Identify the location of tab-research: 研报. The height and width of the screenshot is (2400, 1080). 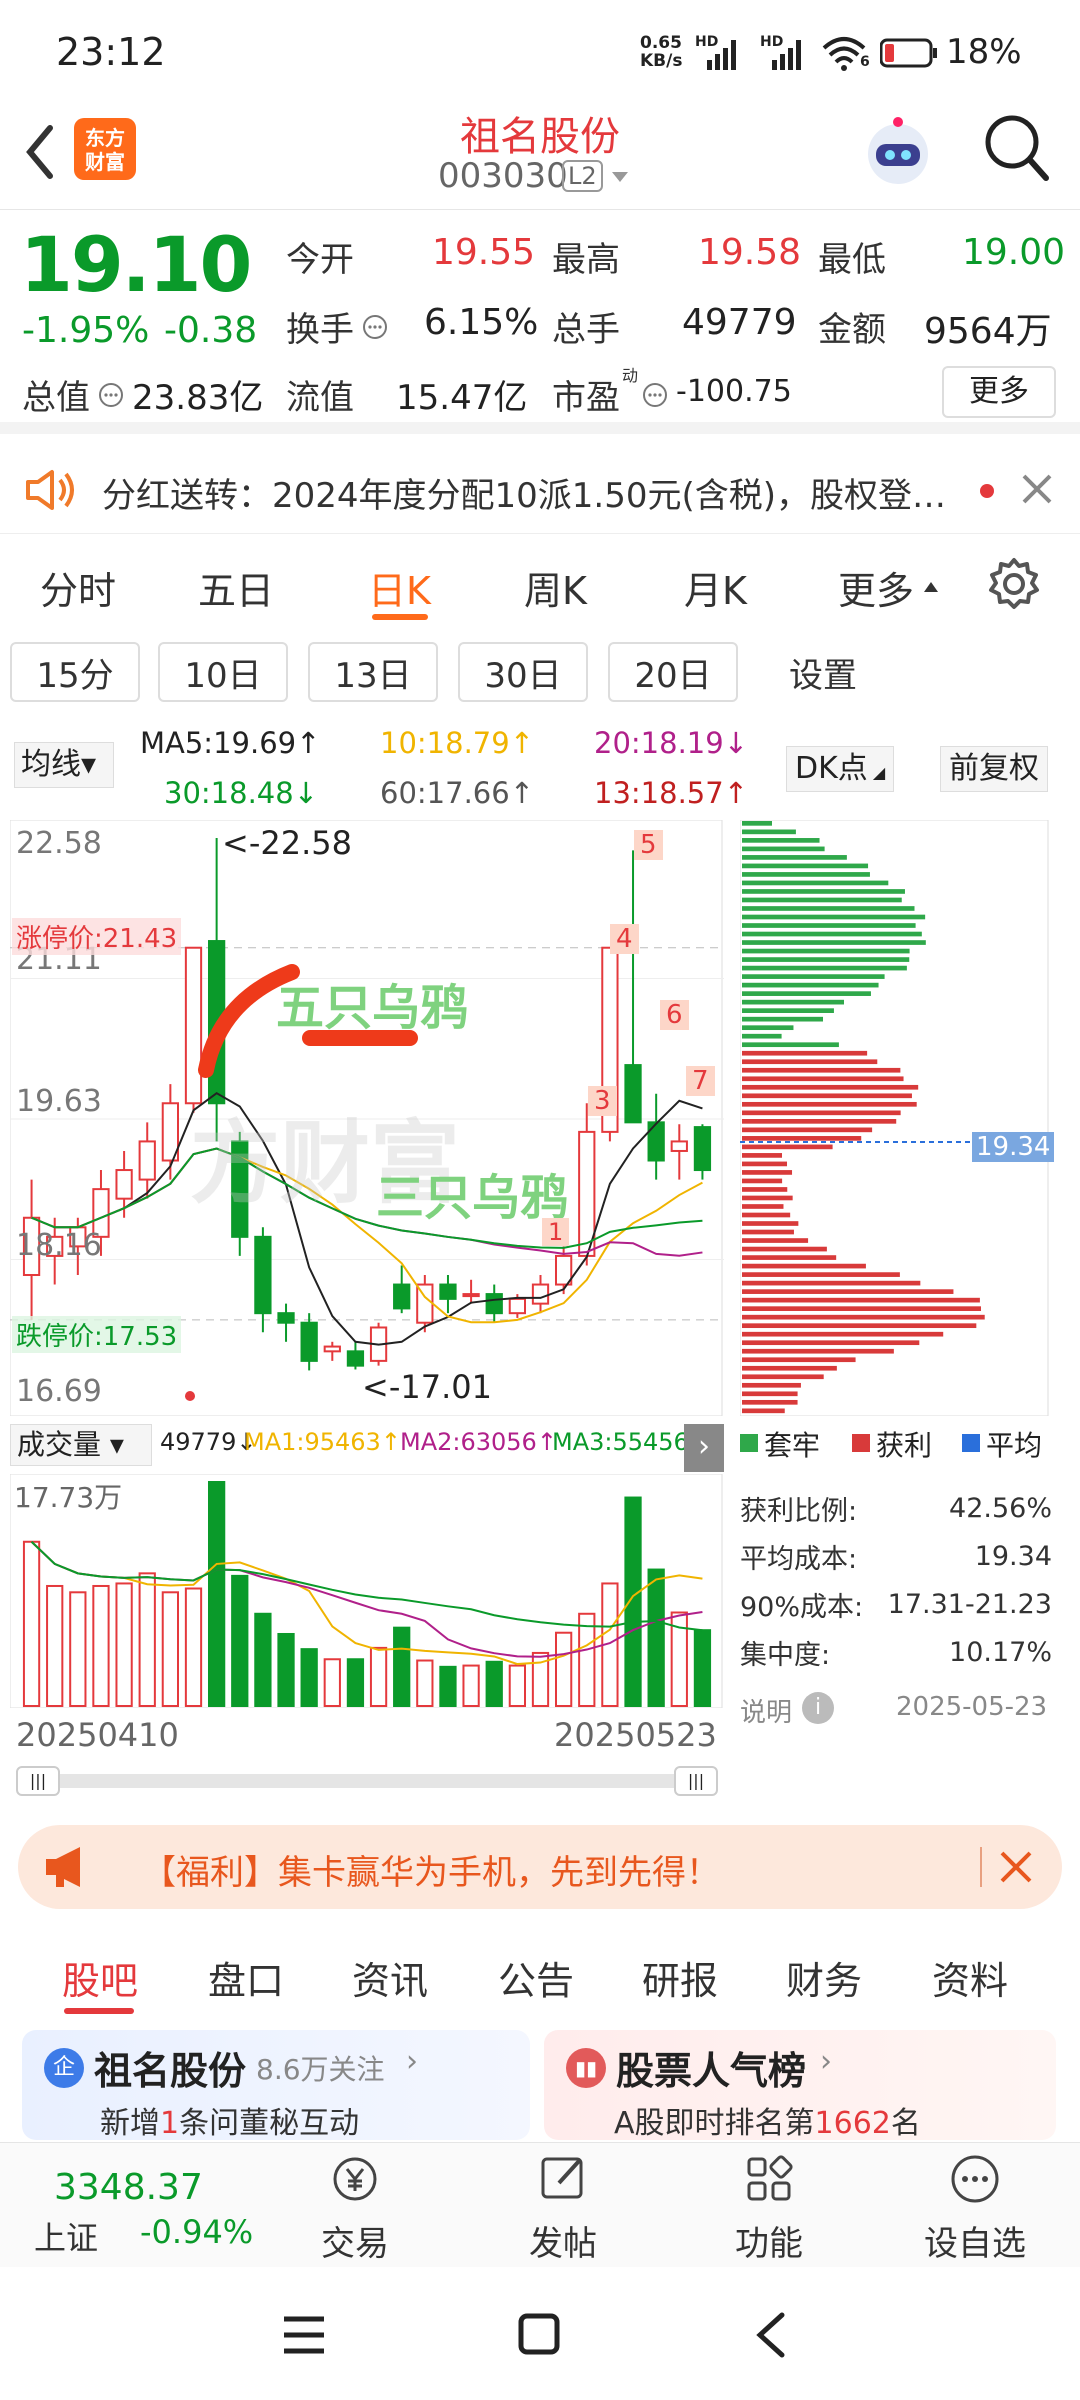
(680, 1977).